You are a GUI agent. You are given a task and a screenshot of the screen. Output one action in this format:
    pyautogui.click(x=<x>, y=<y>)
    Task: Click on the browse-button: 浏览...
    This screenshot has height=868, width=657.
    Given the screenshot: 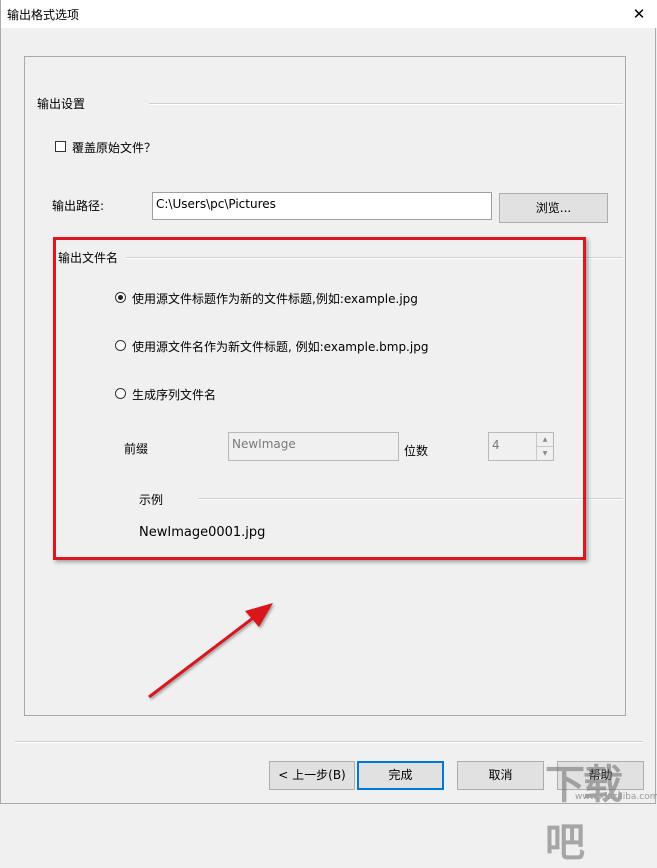 What is the action you would take?
    pyautogui.click(x=553, y=208)
    